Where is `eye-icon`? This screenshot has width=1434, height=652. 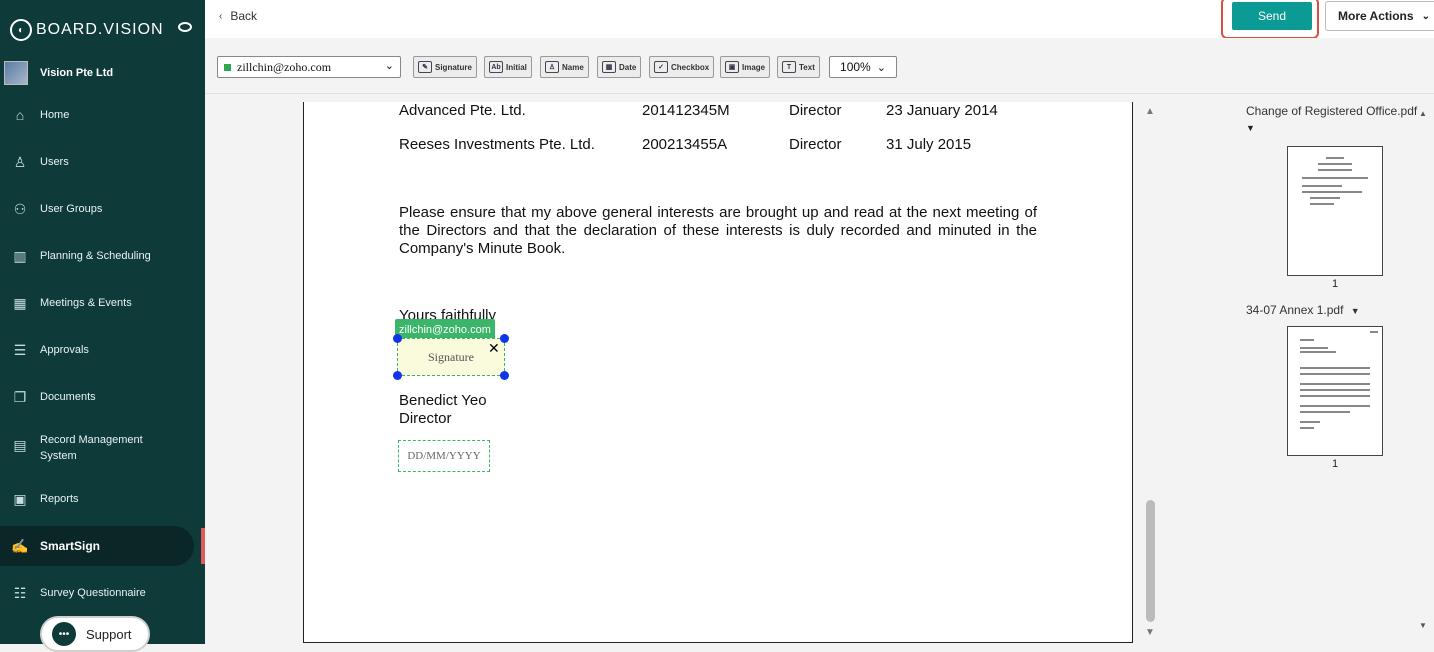
eye-icon is located at coordinates (185, 27).